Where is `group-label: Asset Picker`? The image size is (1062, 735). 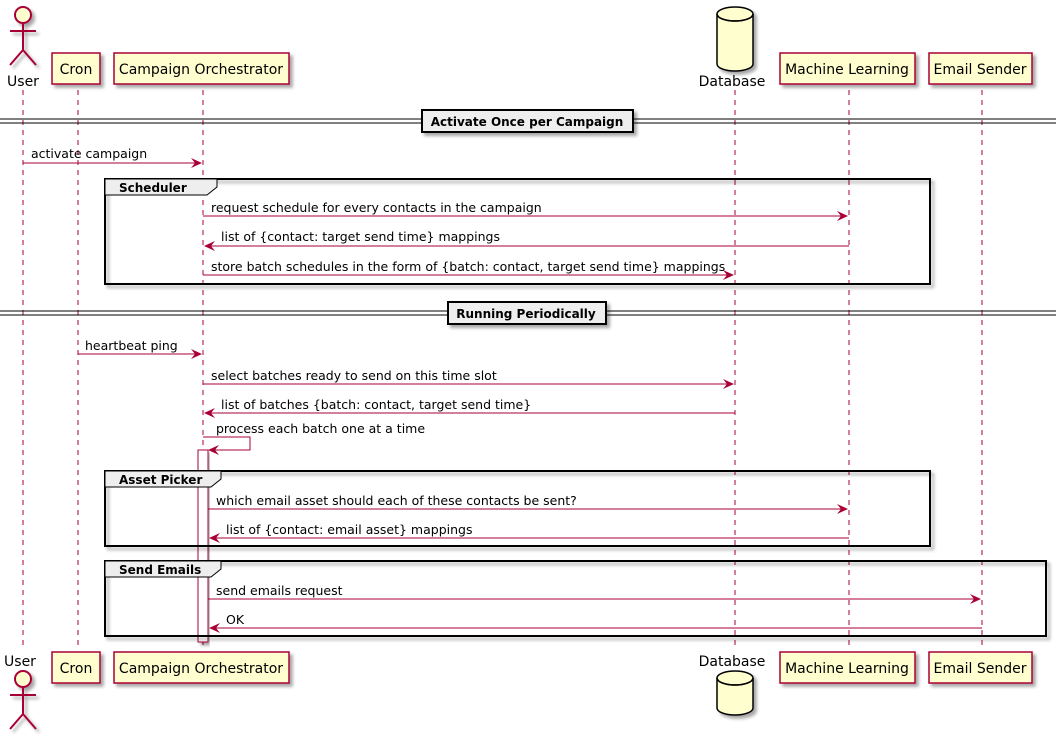
group-label: Asset Picker is located at coordinates (160, 480).